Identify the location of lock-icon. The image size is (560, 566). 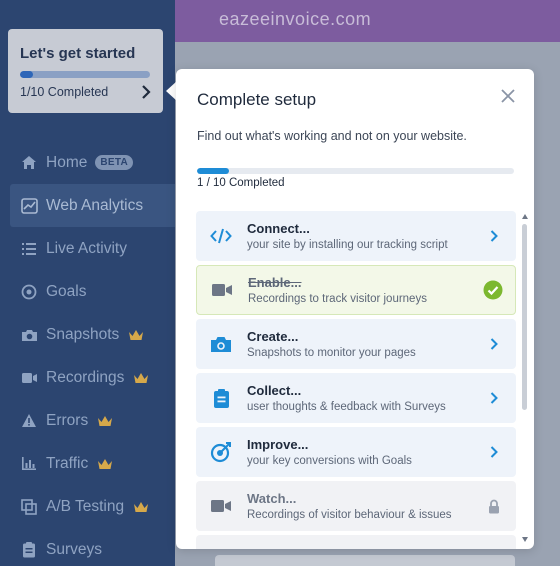
(494, 506).